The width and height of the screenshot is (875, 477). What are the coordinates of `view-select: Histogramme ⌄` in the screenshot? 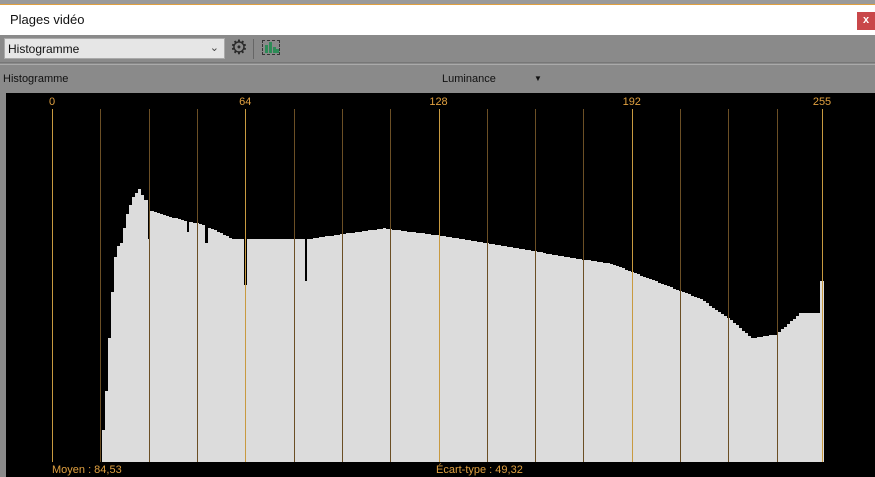 It's located at (114, 48).